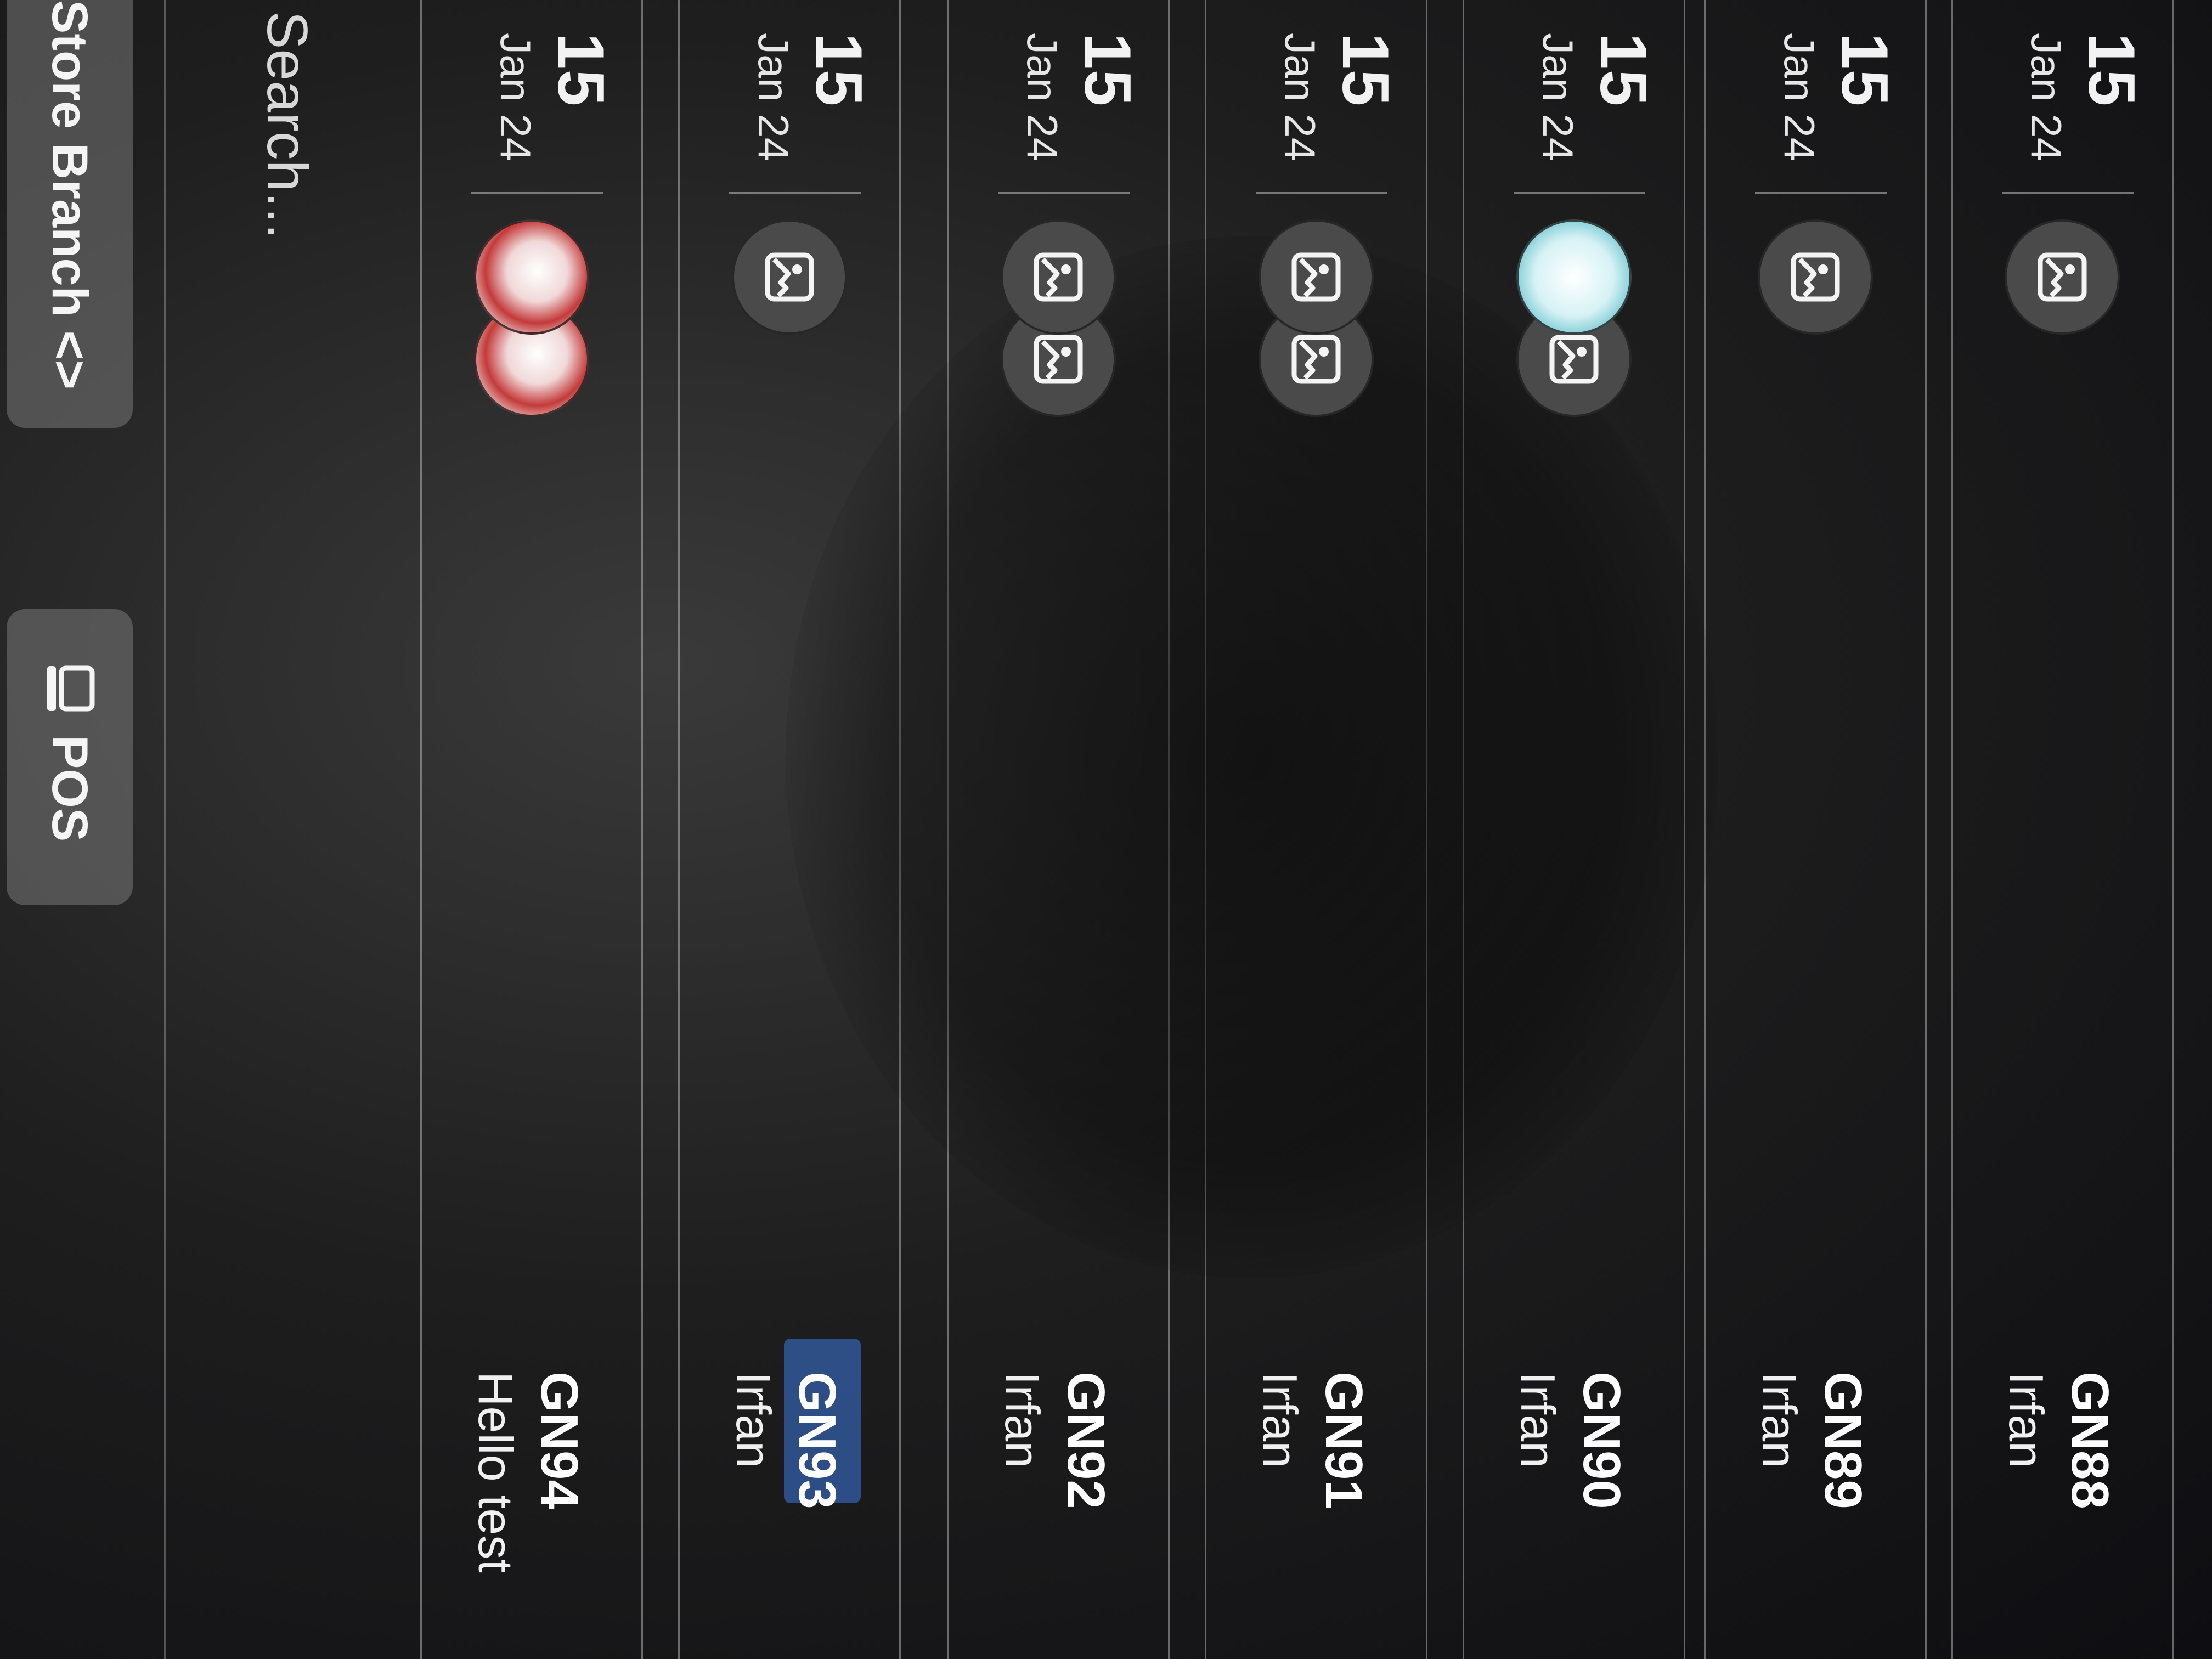 The image size is (2212, 1659). I want to click on pos-button: POS, so click(70, 757).